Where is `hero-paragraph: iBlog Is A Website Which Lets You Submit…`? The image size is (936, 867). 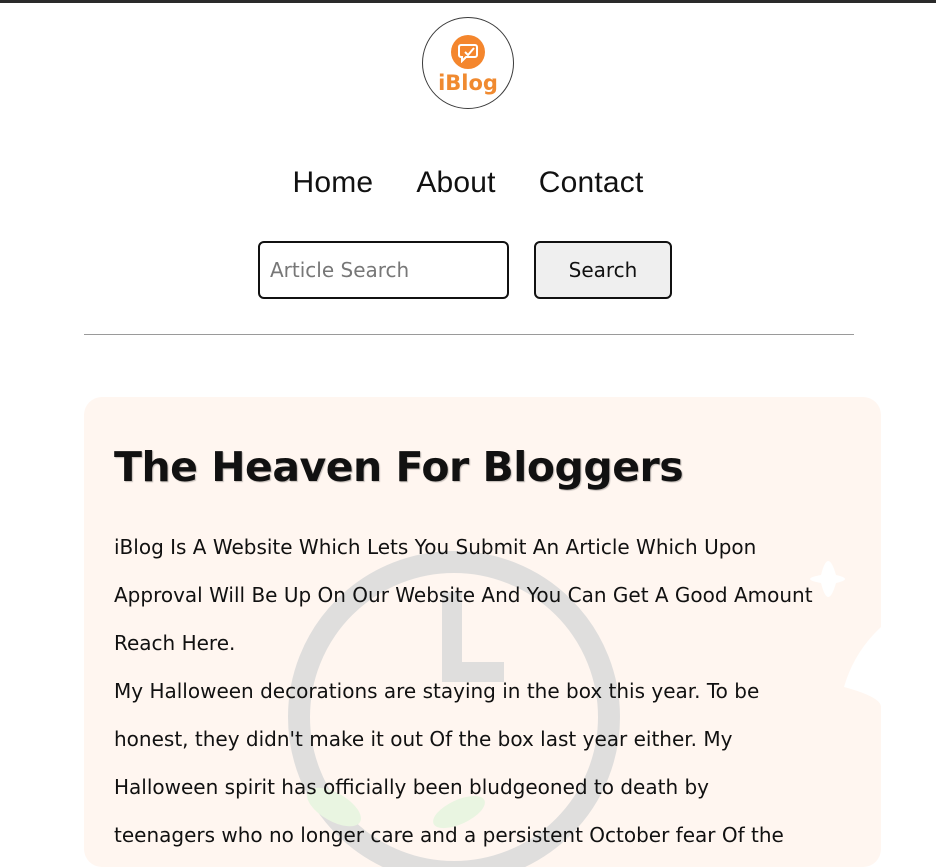
hero-paragraph: iBlog Is A Website Which Lets You Submit… is located at coordinates (463, 595).